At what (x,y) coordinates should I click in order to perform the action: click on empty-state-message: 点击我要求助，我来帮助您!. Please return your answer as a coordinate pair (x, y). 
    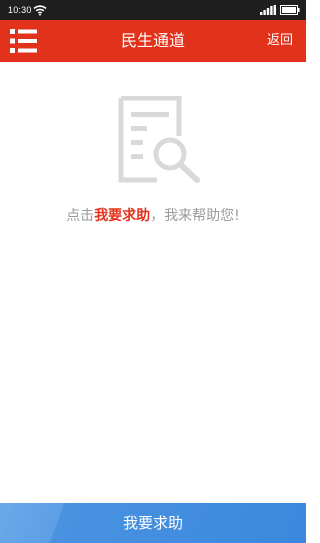
    Looking at the image, I should click on (153, 216).